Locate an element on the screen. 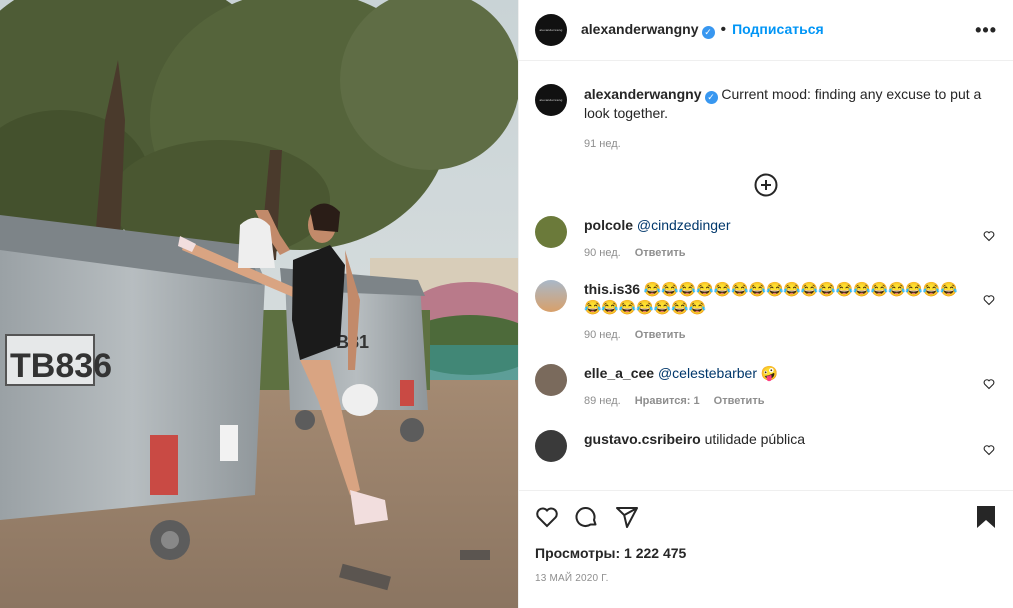 The height and width of the screenshot is (608, 1013). caption-avatar: alexanderwang is located at coordinates (551, 100).